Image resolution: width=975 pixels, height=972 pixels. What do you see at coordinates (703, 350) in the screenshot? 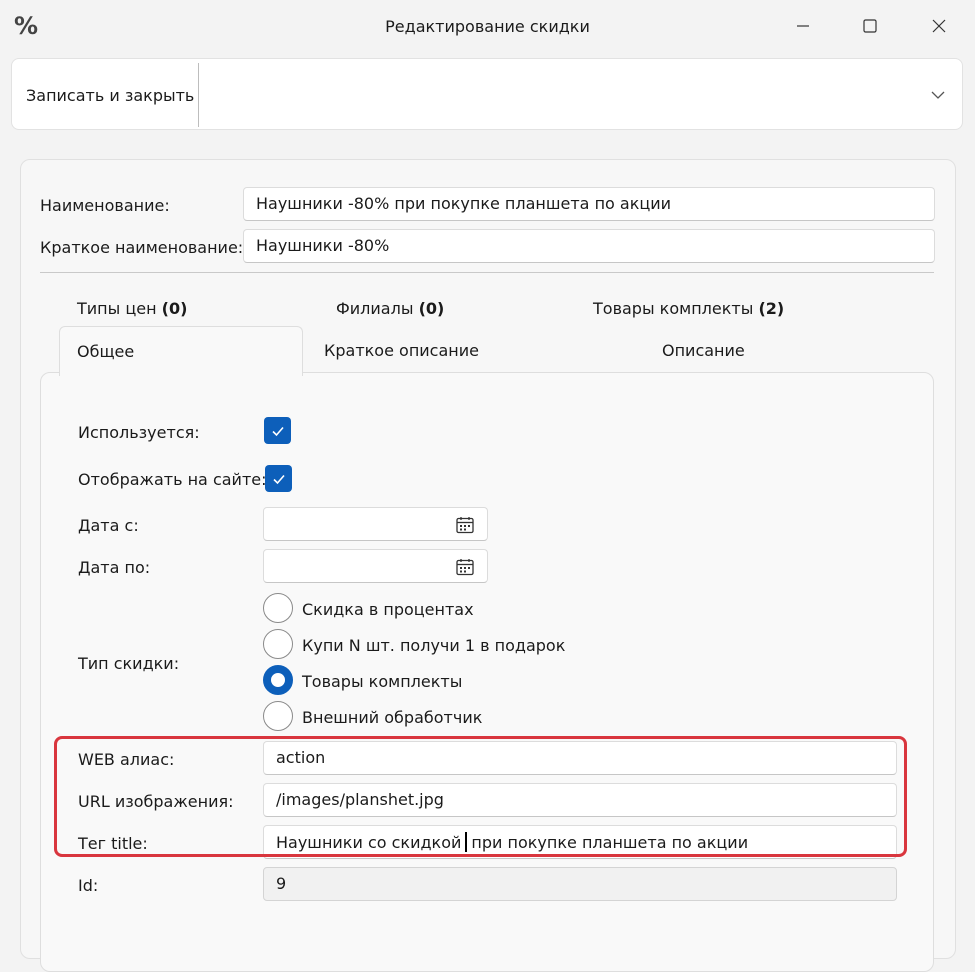
I see `tab-description: Описание` at bounding box center [703, 350].